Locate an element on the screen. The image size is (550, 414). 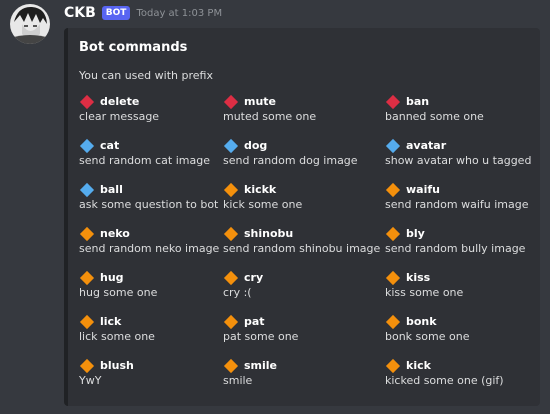
embed-field: ban banned some one is located at coordinates (465, 115).